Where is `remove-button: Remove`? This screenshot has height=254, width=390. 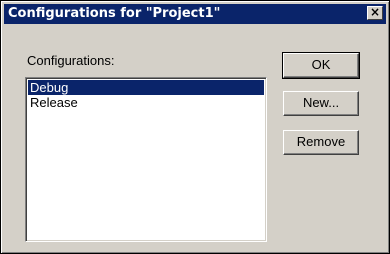
remove-button: Remove is located at coordinates (321, 142).